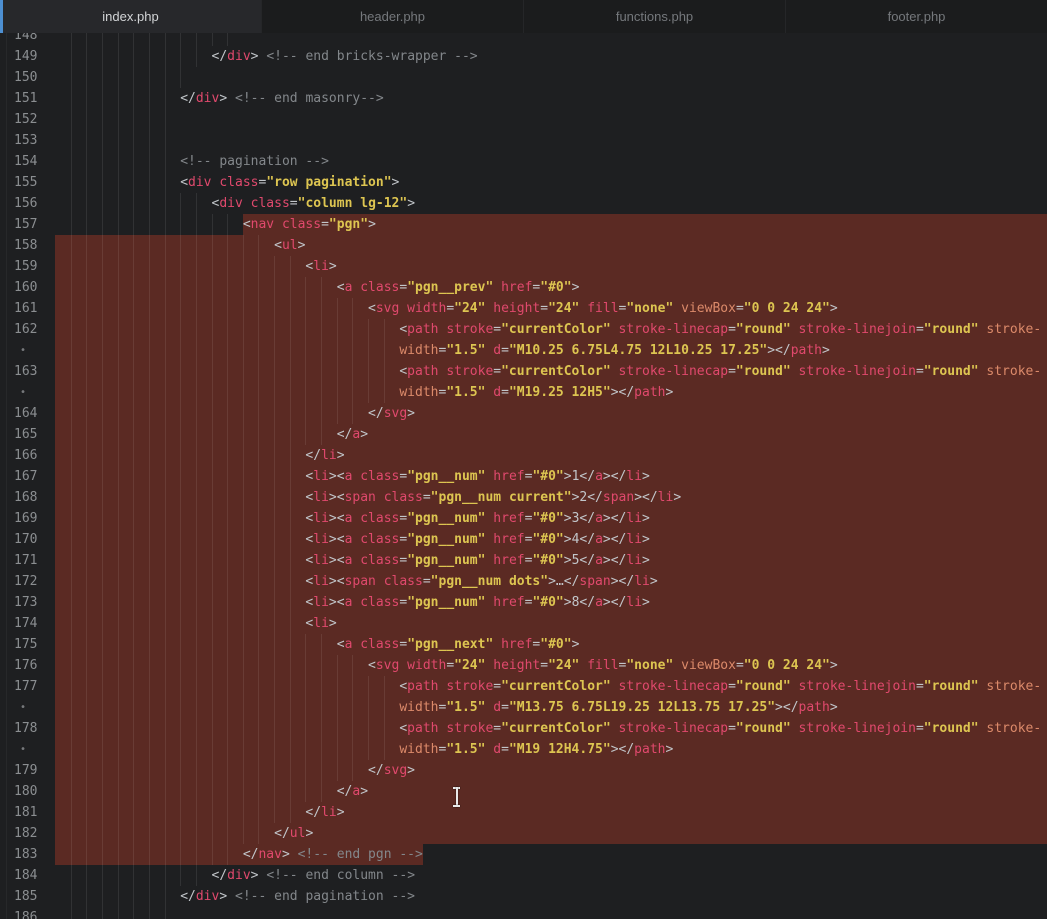  I want to click on code-line: 164 </svg>, so click(523, 413).